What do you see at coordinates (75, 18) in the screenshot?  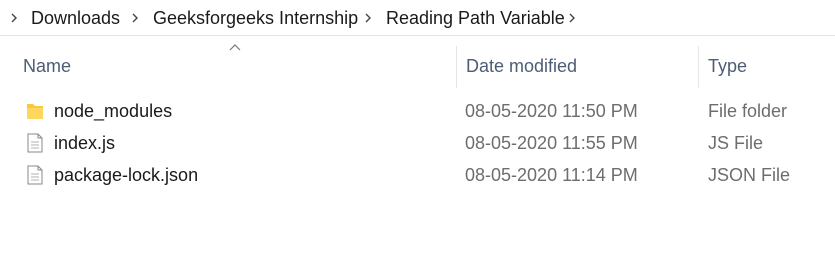 I see `breadcrumb-item-downloads: Downloads` at bounding box center [75, 18].